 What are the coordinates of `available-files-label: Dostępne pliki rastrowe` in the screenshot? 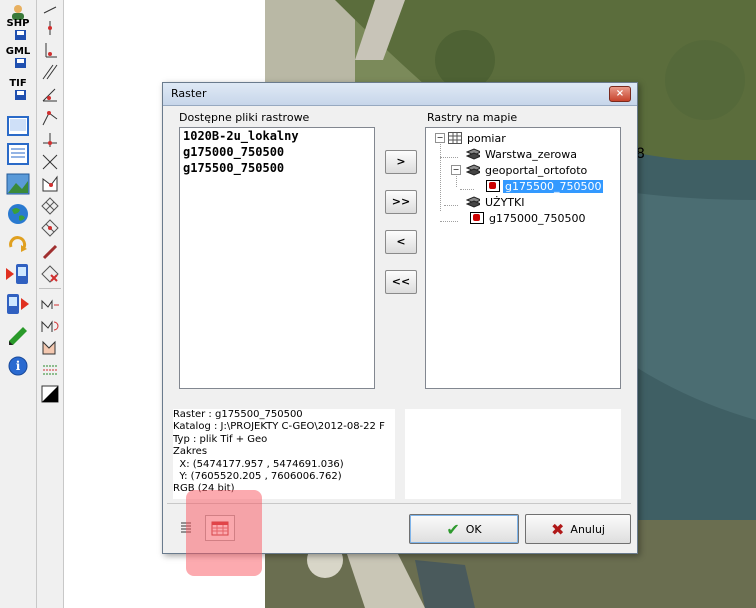 It's located at (244, 117).